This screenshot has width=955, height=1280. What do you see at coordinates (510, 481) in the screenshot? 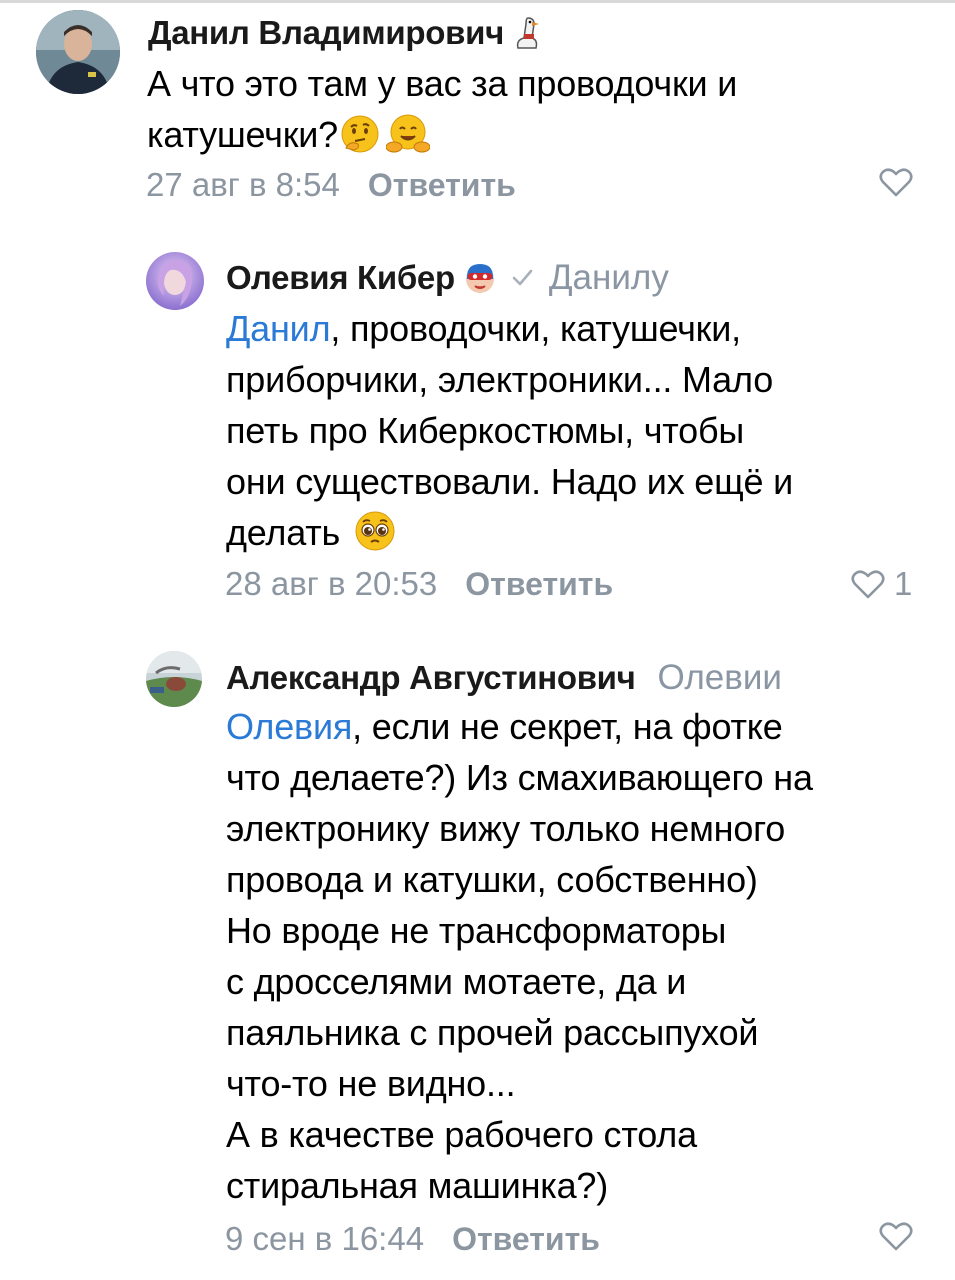
I see `comment-text-line: они существовали. Надо их ещё и` at bounding box center [510, 481].